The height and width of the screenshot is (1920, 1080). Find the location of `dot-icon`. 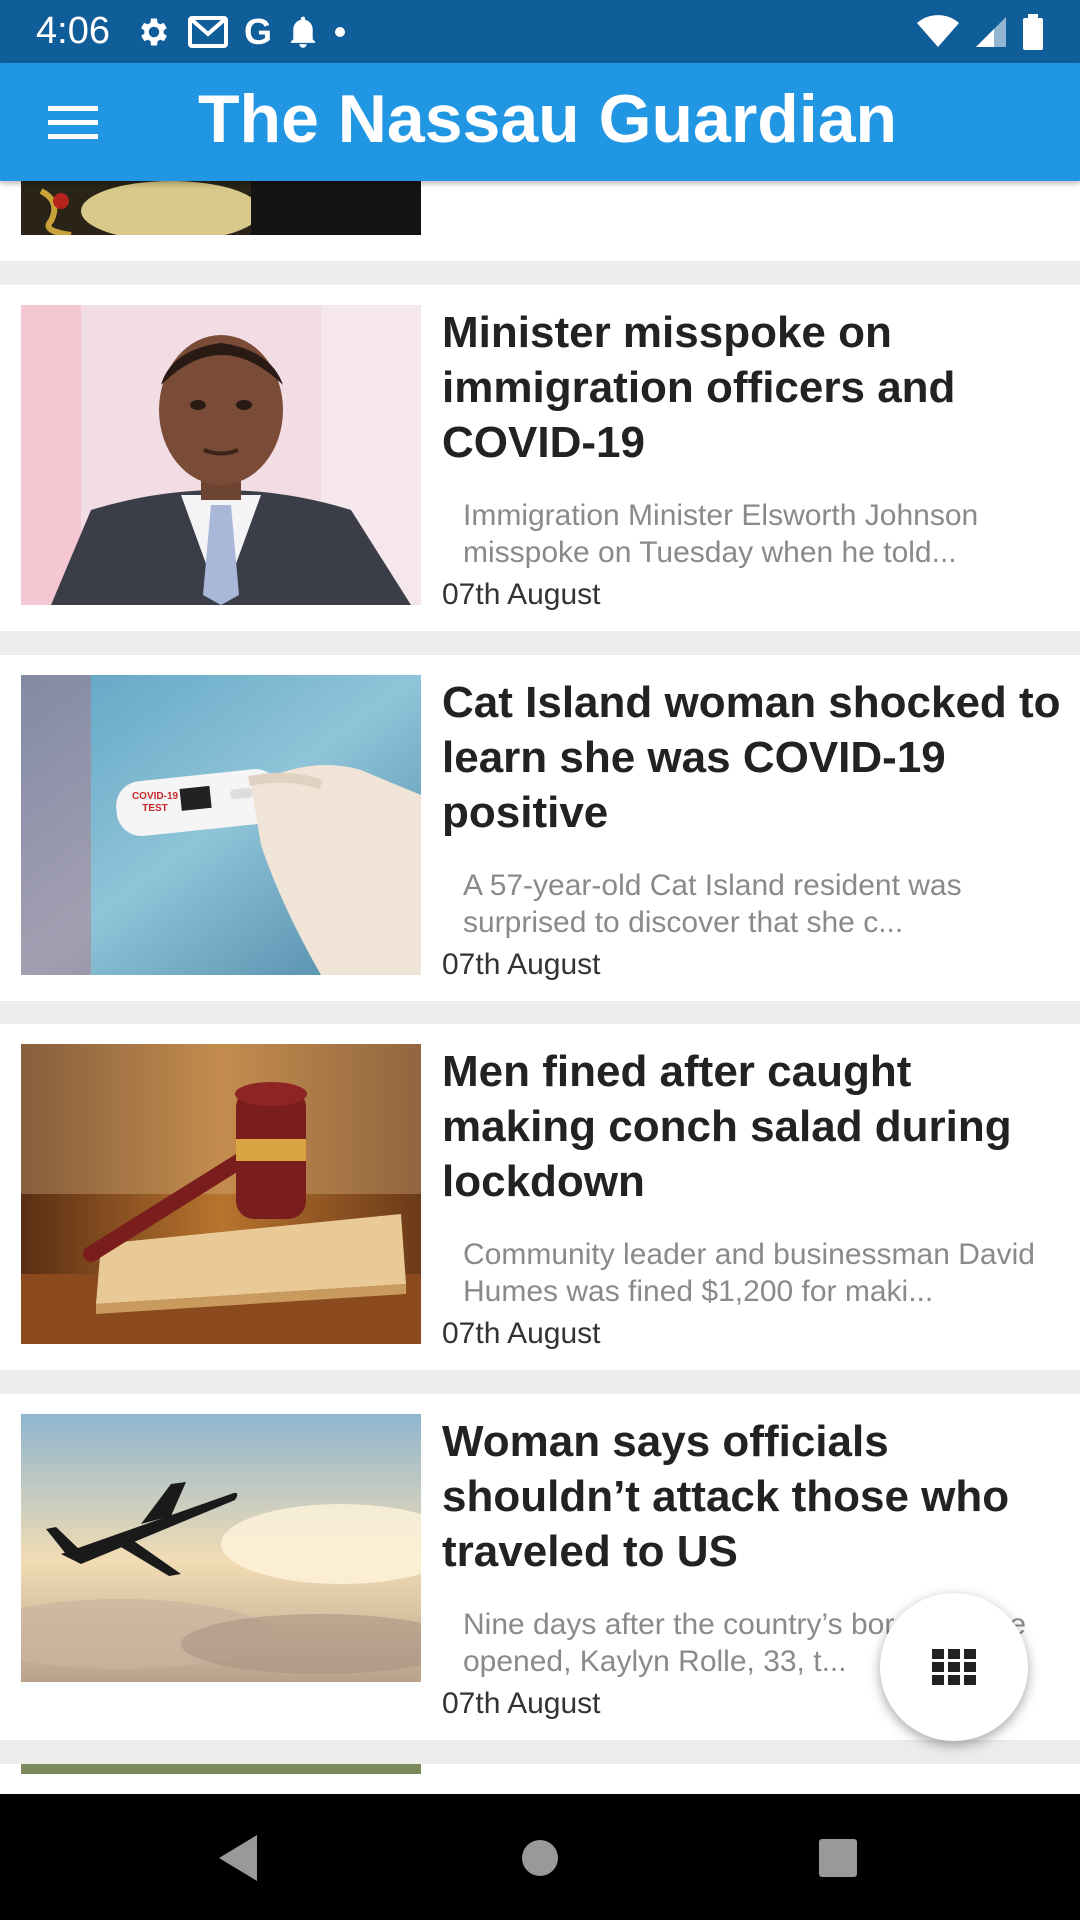

dot-icon is located at coordinates (340, 32).